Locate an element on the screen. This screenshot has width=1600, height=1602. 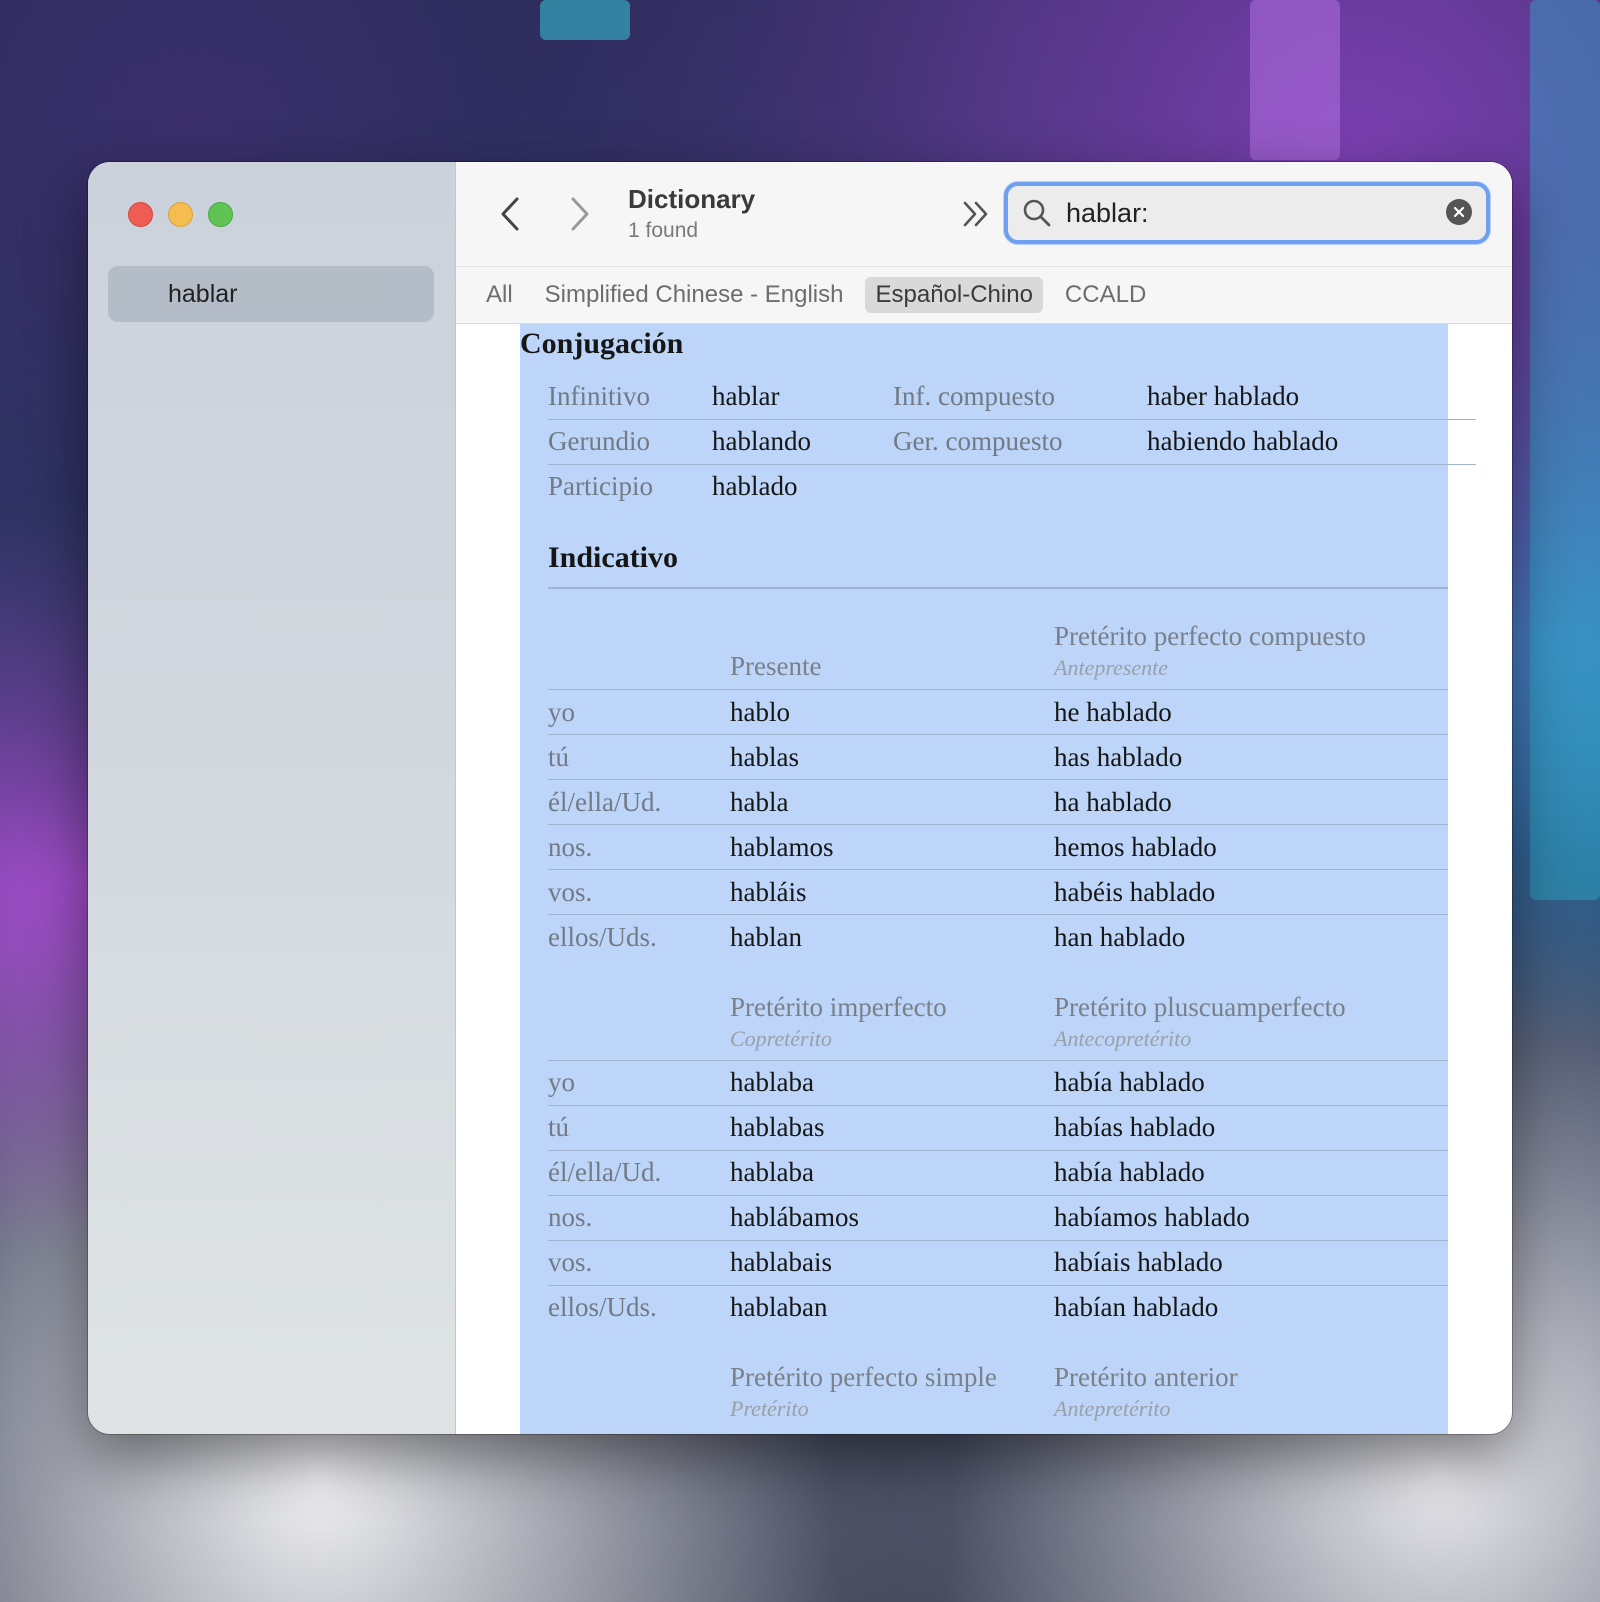
verb-form: habla is located at coordinates (892, 802).